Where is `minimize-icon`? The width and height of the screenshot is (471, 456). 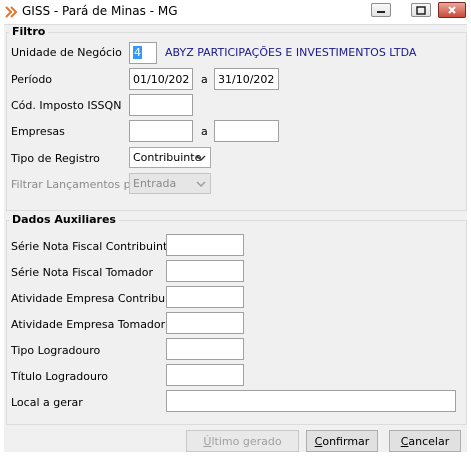
minimize-icon is located at coordinates (381, 12).